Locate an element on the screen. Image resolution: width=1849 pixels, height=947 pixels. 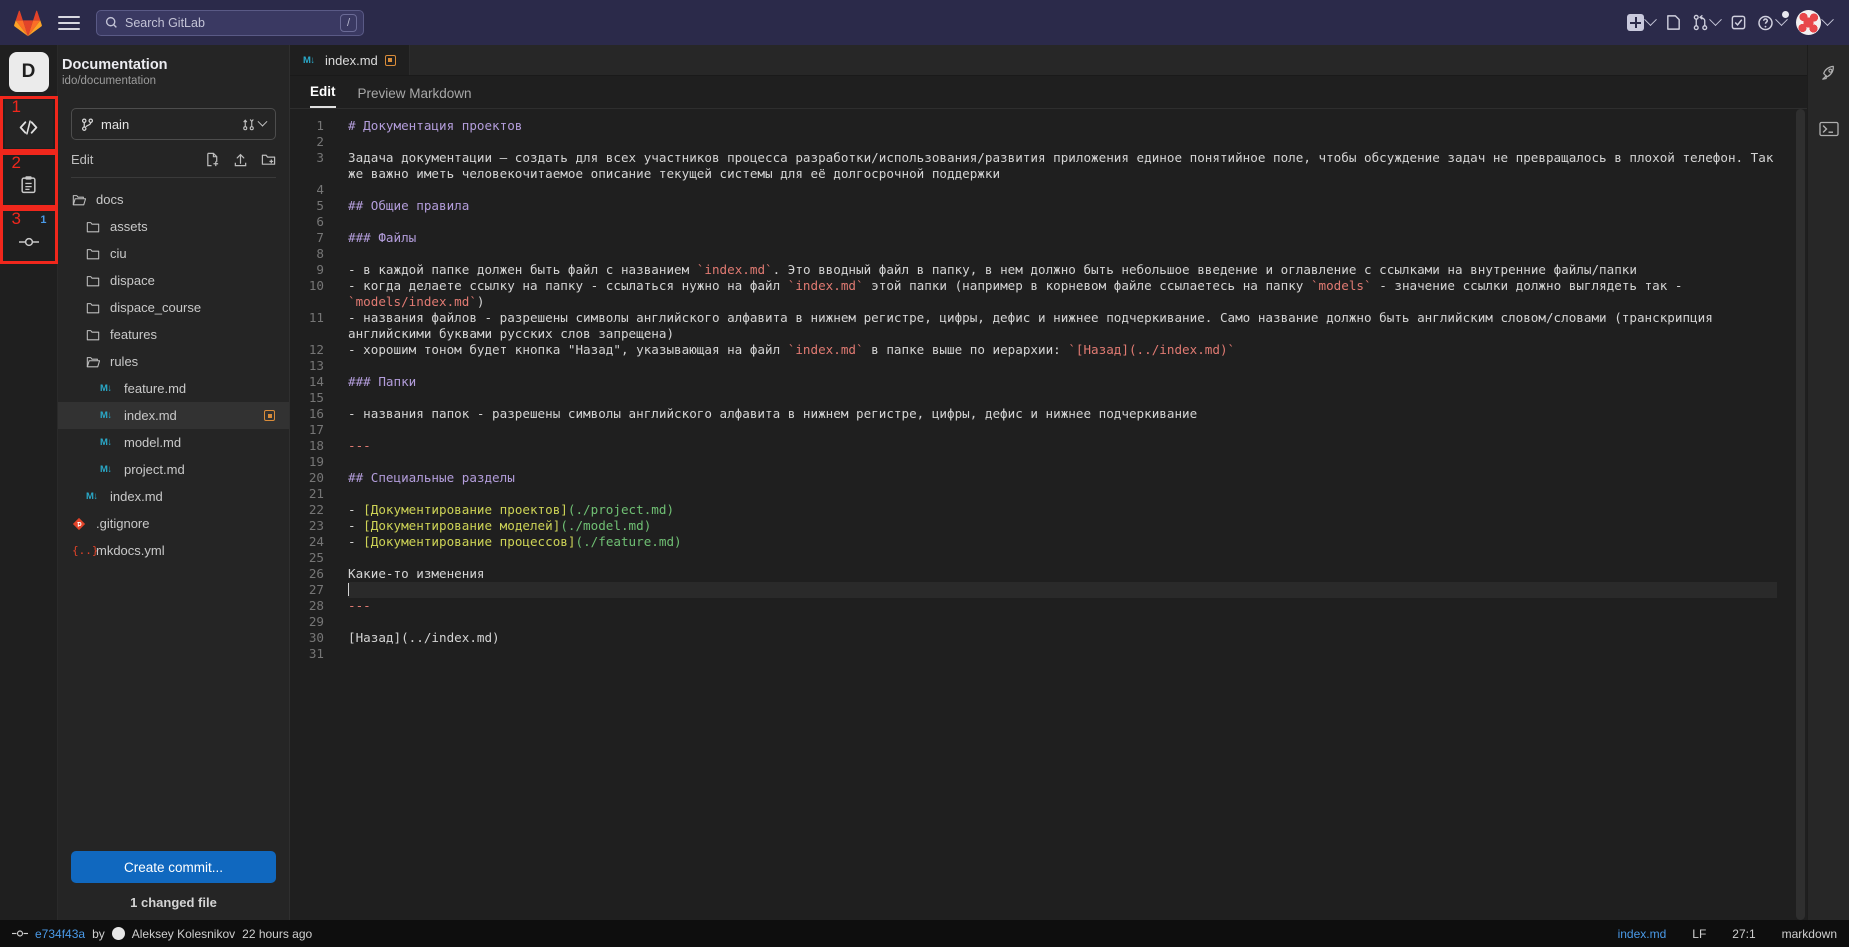
code-token: Какие-то изменения is located at coordinates (416, 573).